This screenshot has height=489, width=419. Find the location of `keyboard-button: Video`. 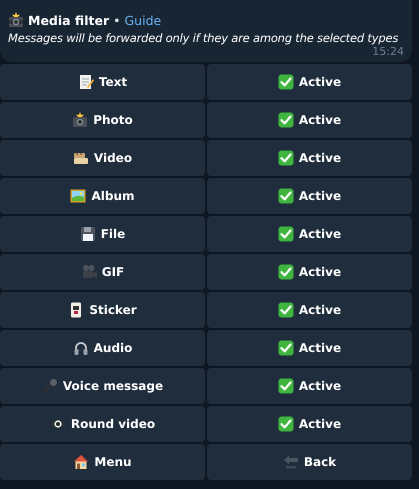

keyboard-button: Video is located at coordinates (102, 158).